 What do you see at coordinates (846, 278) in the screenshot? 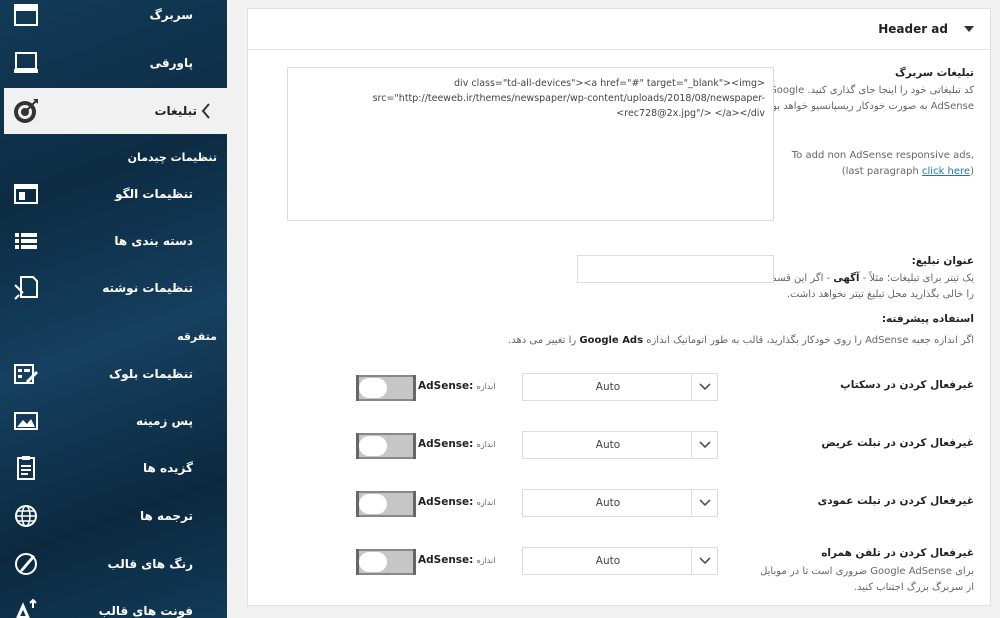
I see `ad-title-desc-bold: آگهی` at bounding box center [846, 278].